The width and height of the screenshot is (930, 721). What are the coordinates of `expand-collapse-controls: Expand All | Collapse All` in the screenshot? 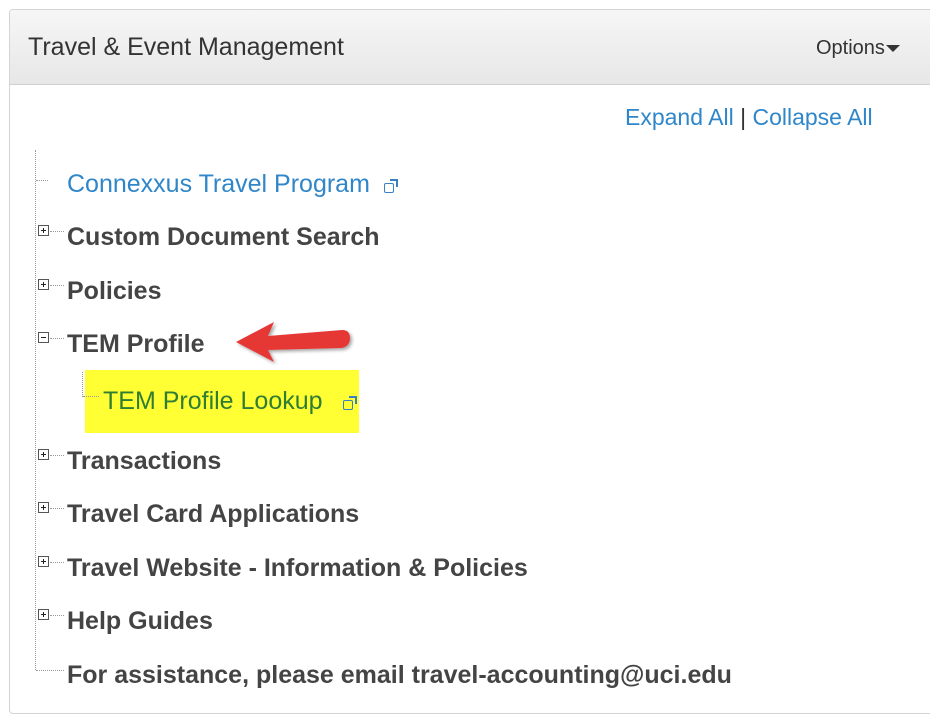 It's located at (749, 117).